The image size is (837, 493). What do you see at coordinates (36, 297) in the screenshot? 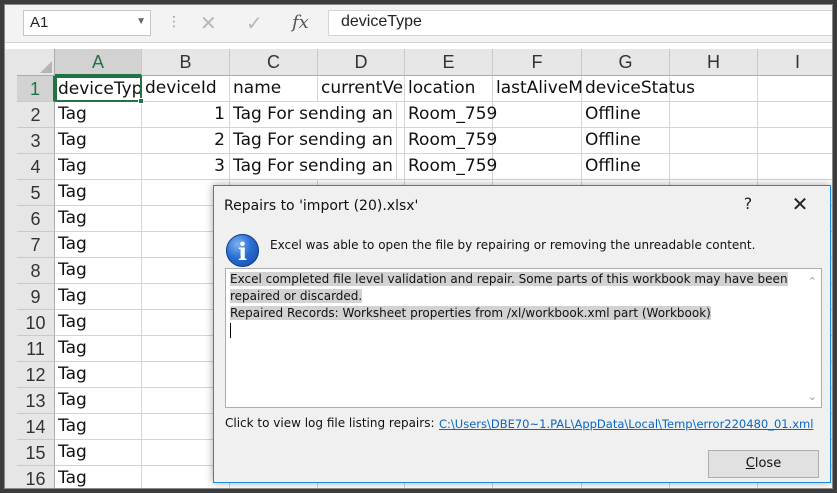
I see `row-header-9: 9` at bounding box center [36, 297].